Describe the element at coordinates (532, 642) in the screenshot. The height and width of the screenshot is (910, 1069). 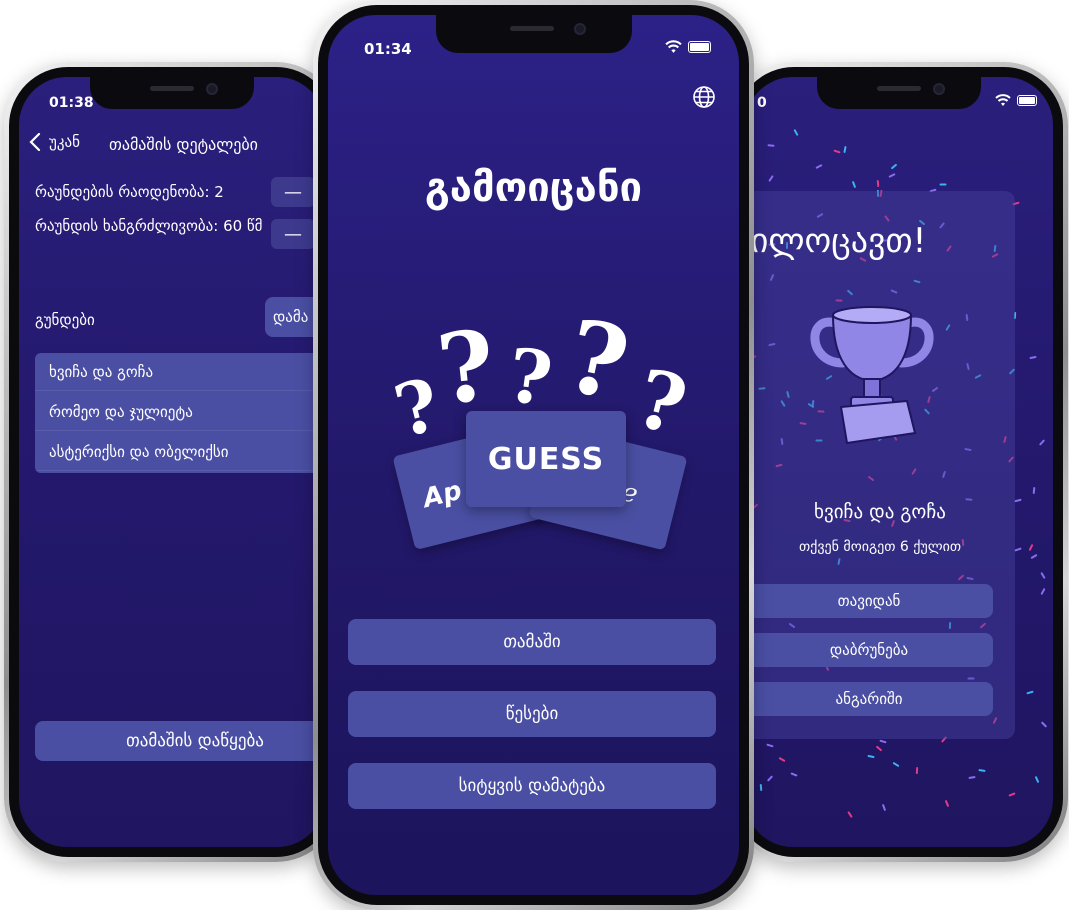
I see `play-button: თამაში` at that location.